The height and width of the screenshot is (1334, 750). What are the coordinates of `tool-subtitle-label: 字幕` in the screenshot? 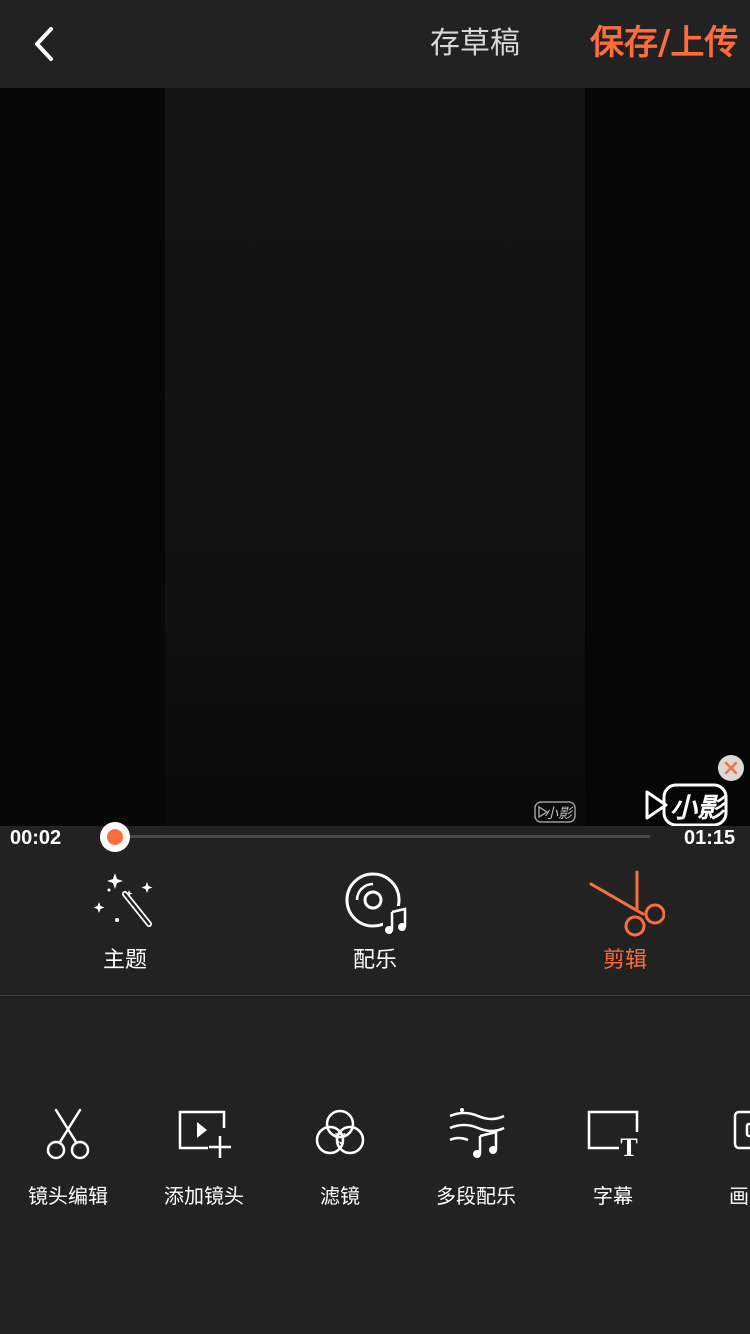 It's located at (613, 1196).